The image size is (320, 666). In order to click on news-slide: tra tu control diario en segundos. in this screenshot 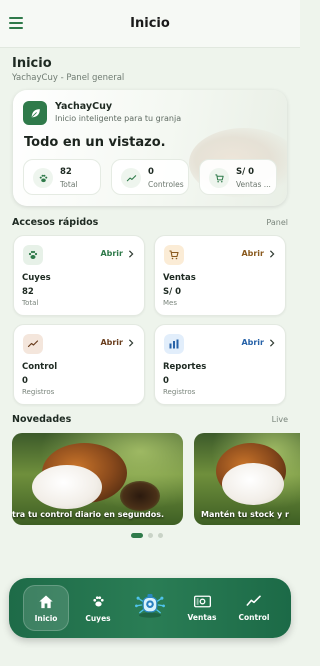, I will do `click(97, 479)`.